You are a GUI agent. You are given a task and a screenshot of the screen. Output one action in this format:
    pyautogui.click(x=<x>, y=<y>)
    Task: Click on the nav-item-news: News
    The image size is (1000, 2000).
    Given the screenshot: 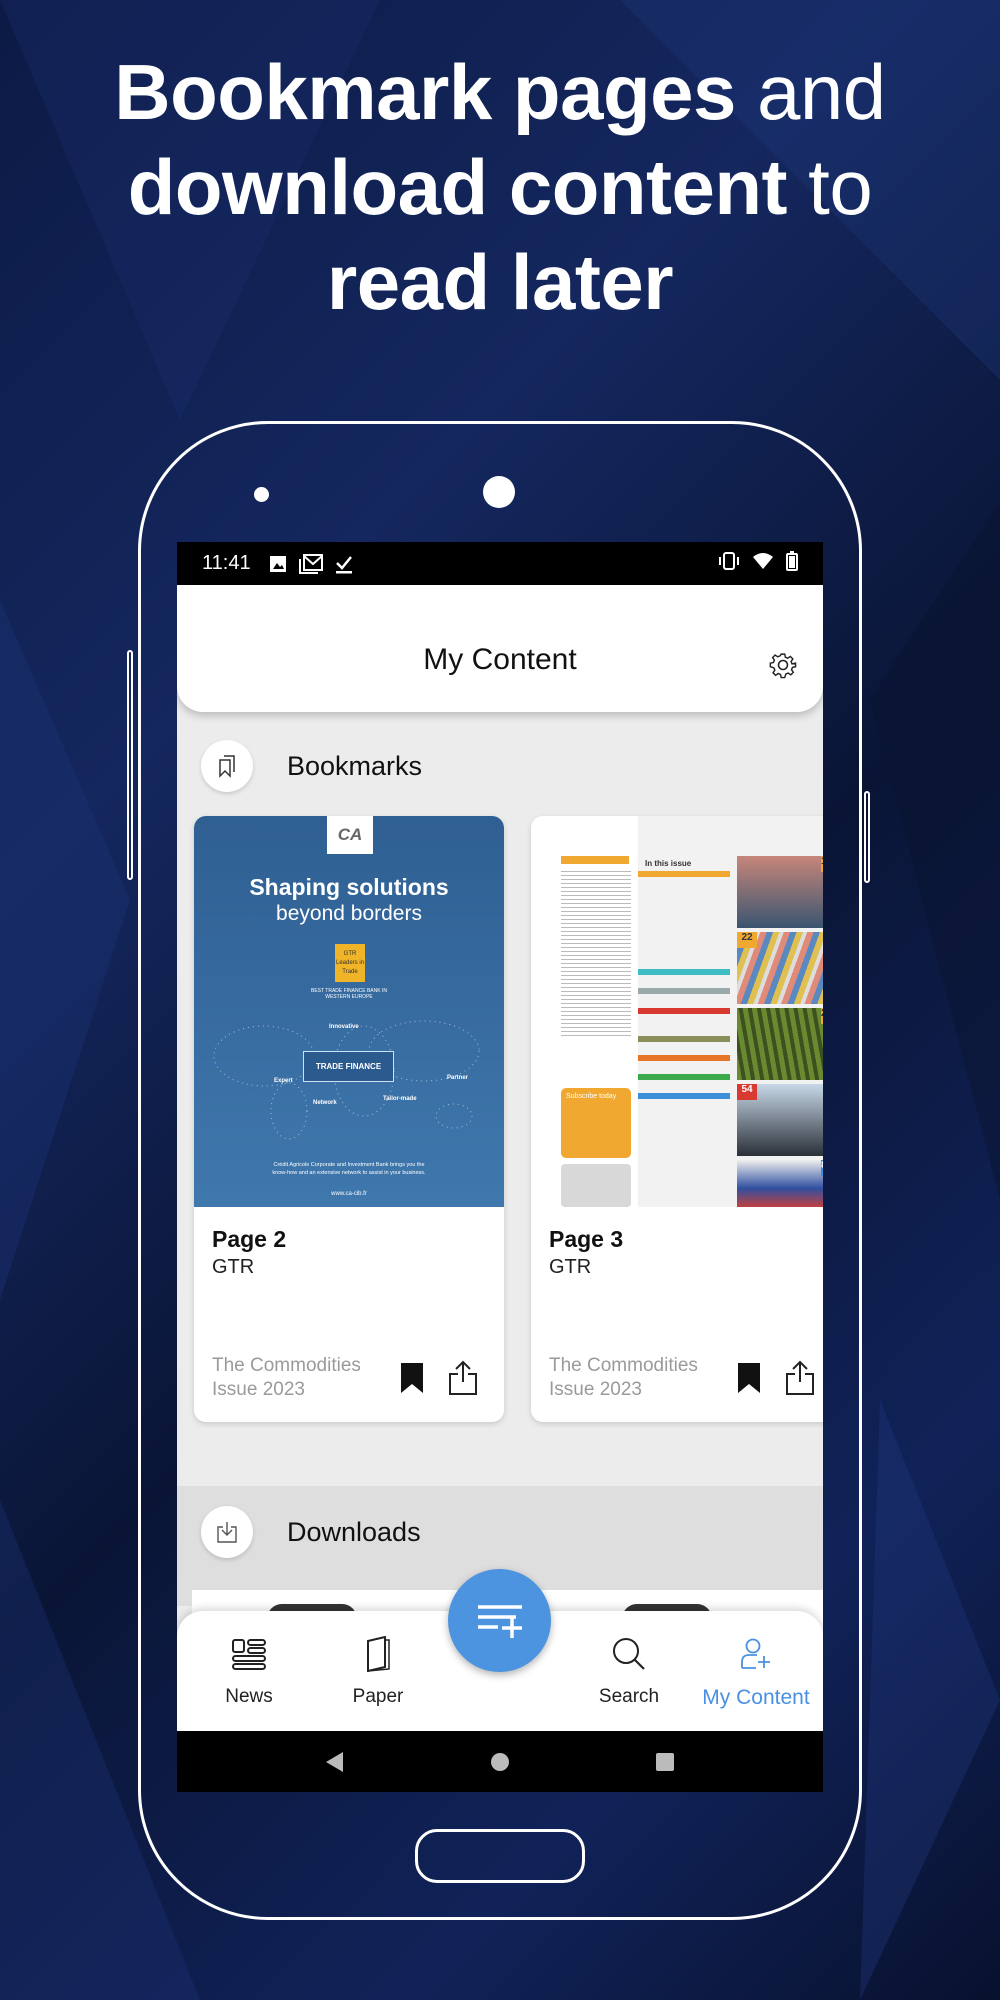 What is the action you would take?
    pyautogui.click(x=249, y=1659)
    